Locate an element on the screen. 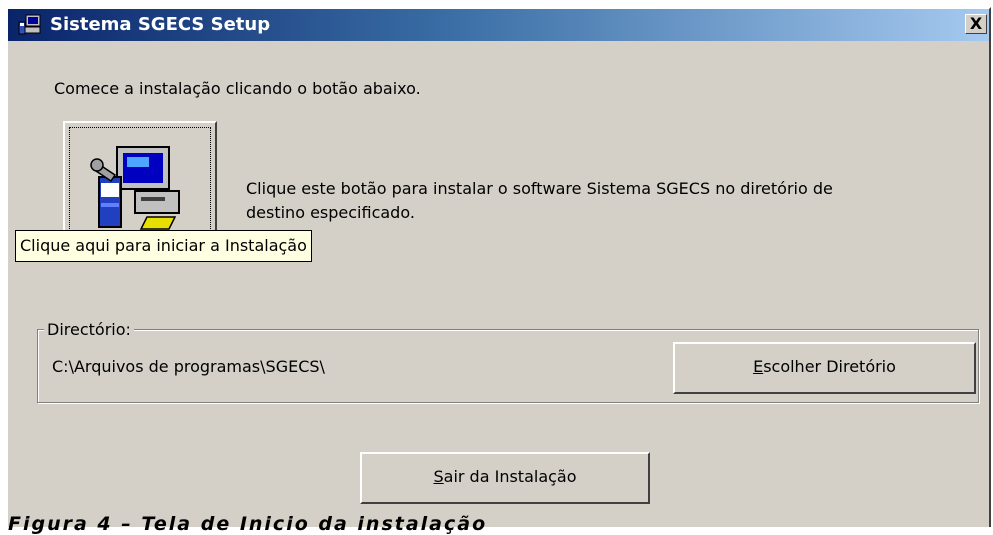  window-title: Sistema SGECS Setup is located at coordinates (160, 24).